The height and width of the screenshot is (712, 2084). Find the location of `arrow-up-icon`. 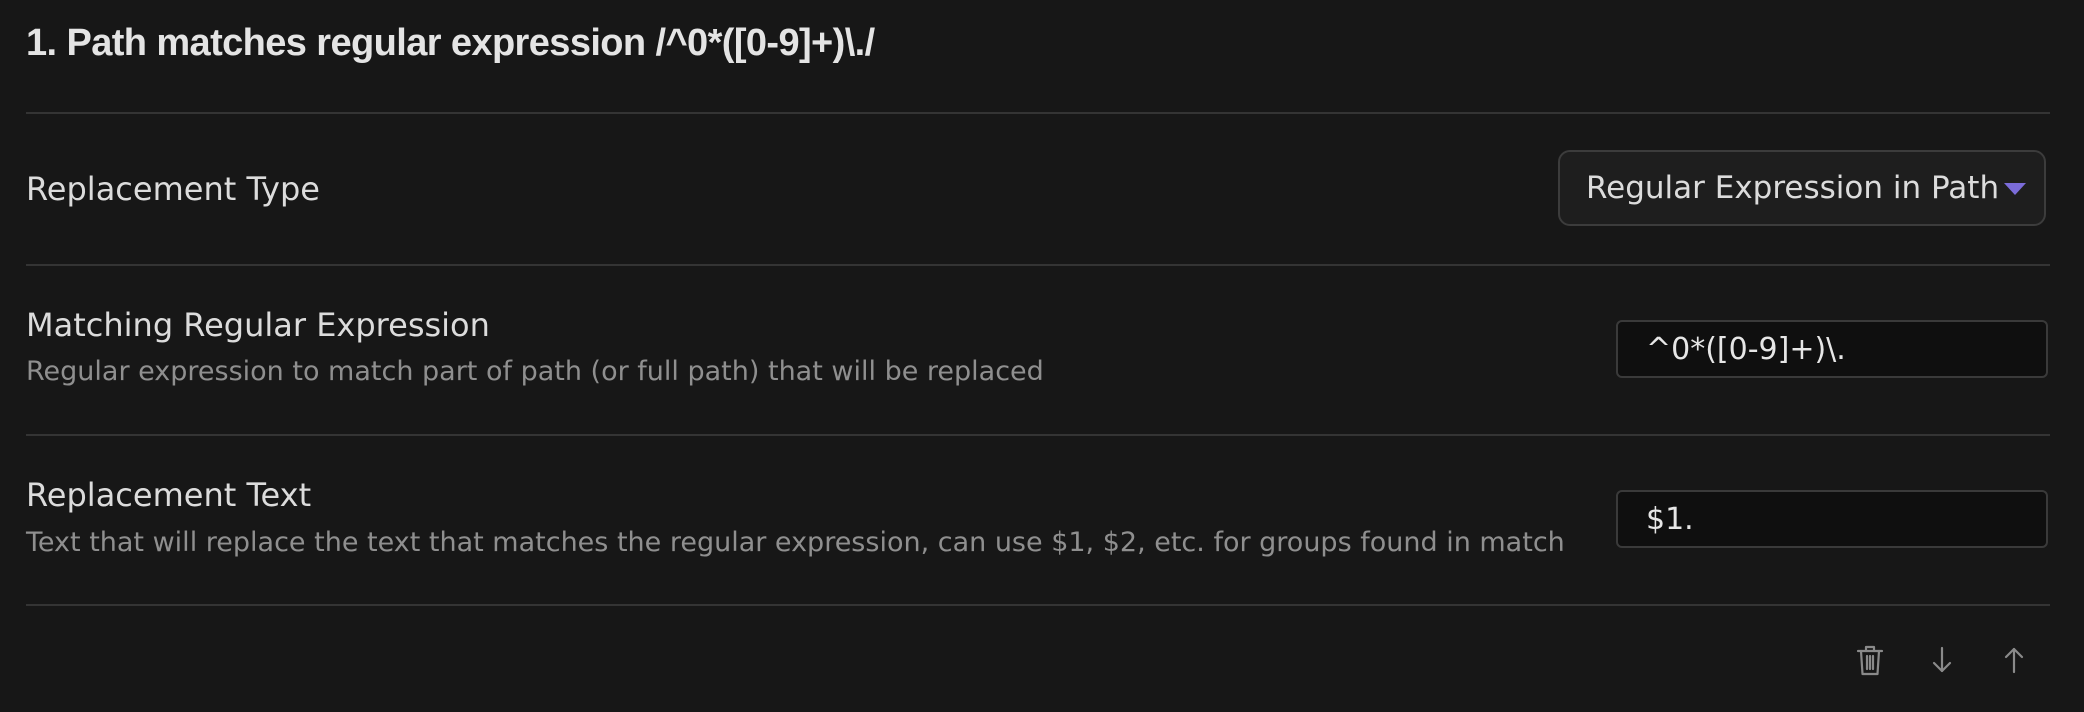

arrow-up-icon is located at coordinates (2014, 660).